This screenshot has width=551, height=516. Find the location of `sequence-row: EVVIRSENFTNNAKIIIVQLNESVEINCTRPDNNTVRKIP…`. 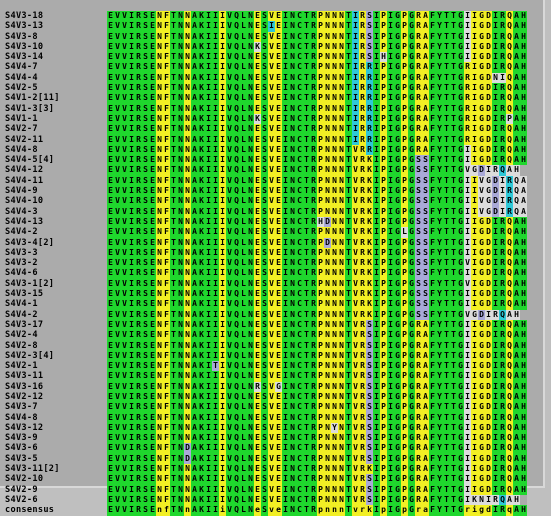

sequence-row: EVVIRSENFTNNAKIIIVQLNESVEINCTRPDNNTVRKIP… is located at coordinates (317, 242).